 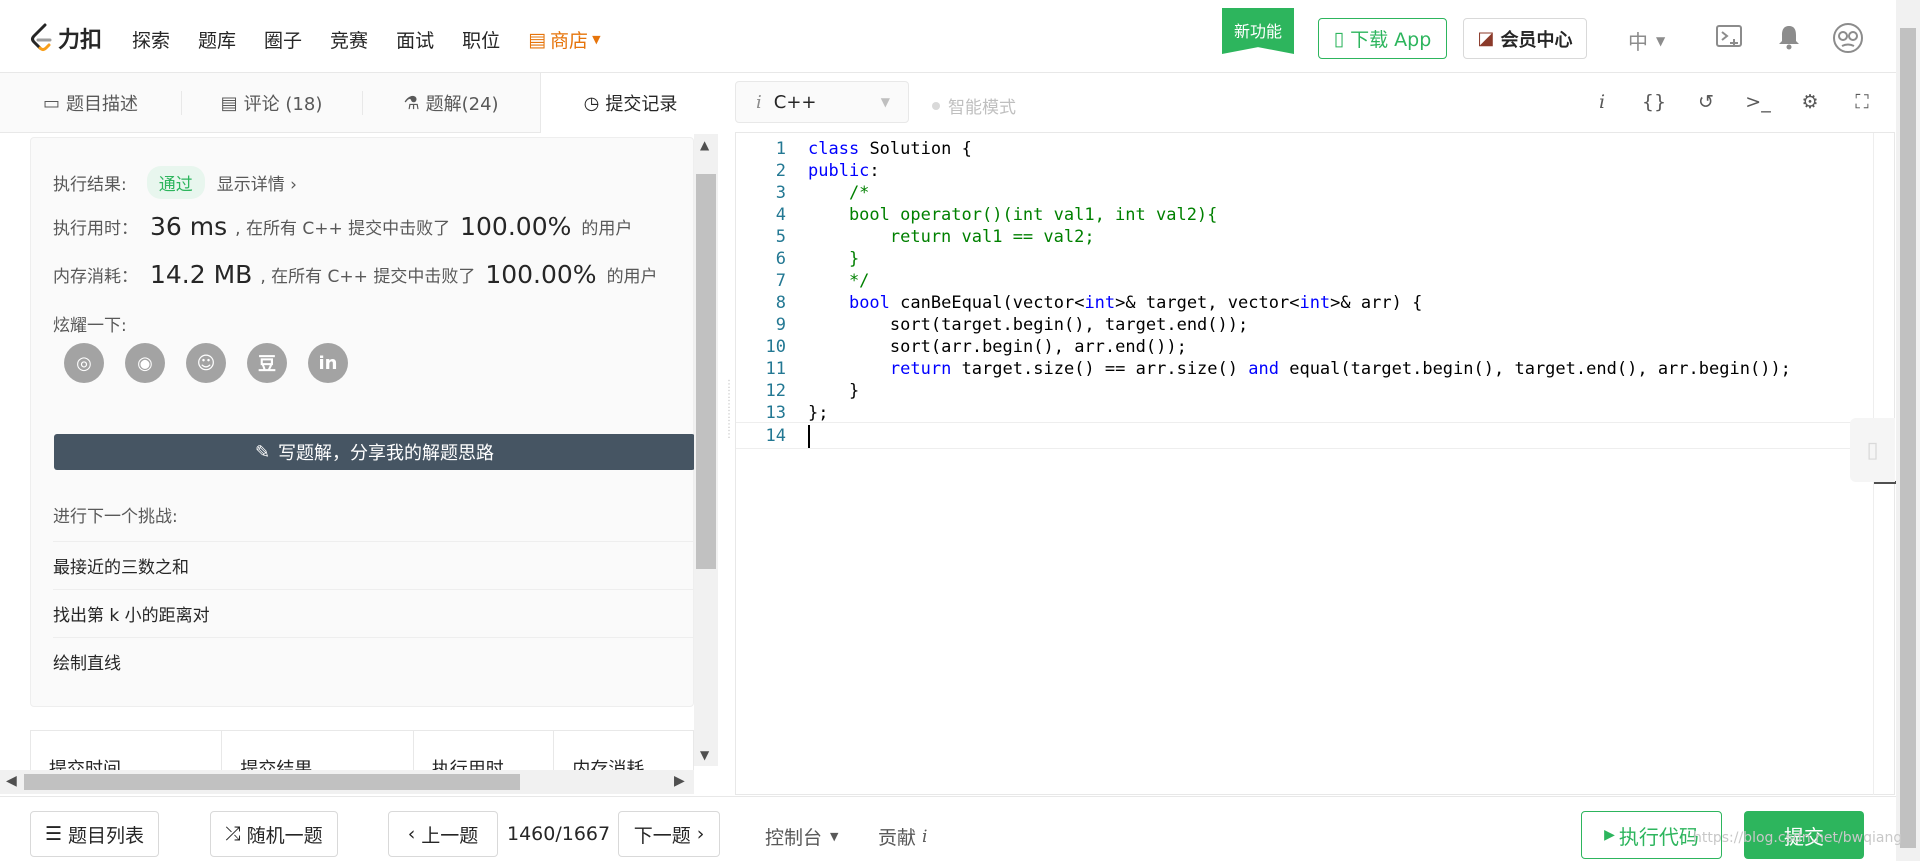 I want to click on side-panel-icon: ▯, so click(x=1872, y=450).